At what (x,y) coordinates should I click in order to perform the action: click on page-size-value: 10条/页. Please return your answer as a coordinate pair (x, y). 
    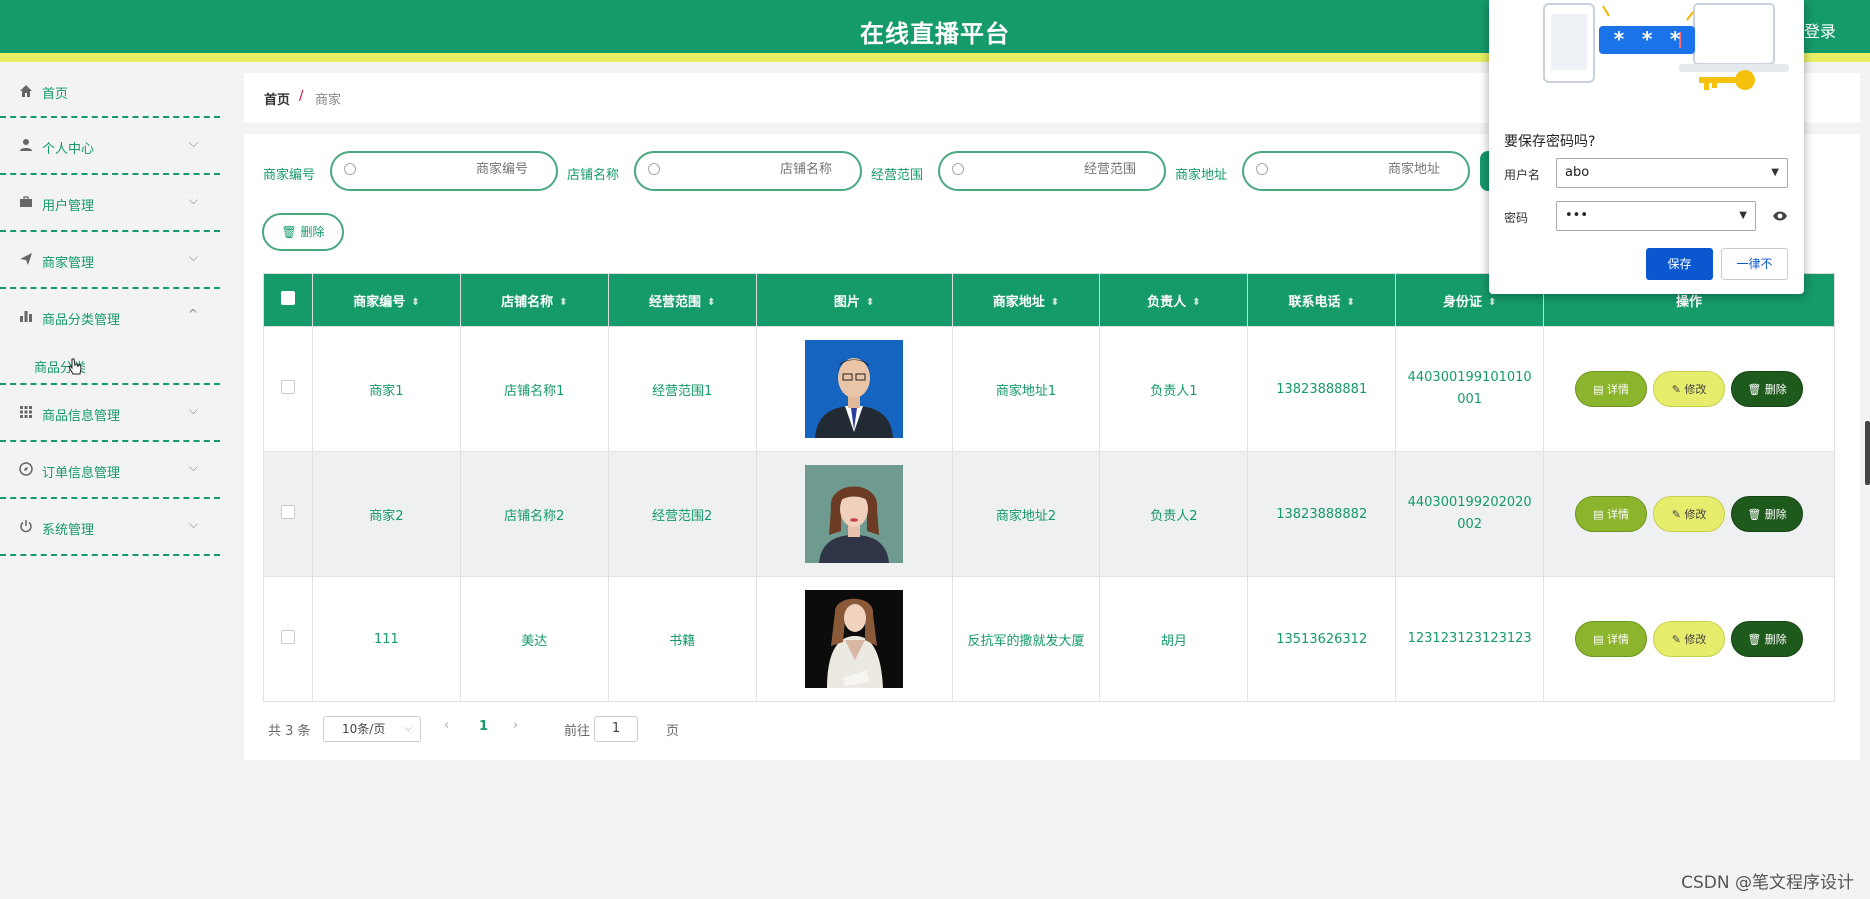
    Looking at the image, I should click on (364, 729).